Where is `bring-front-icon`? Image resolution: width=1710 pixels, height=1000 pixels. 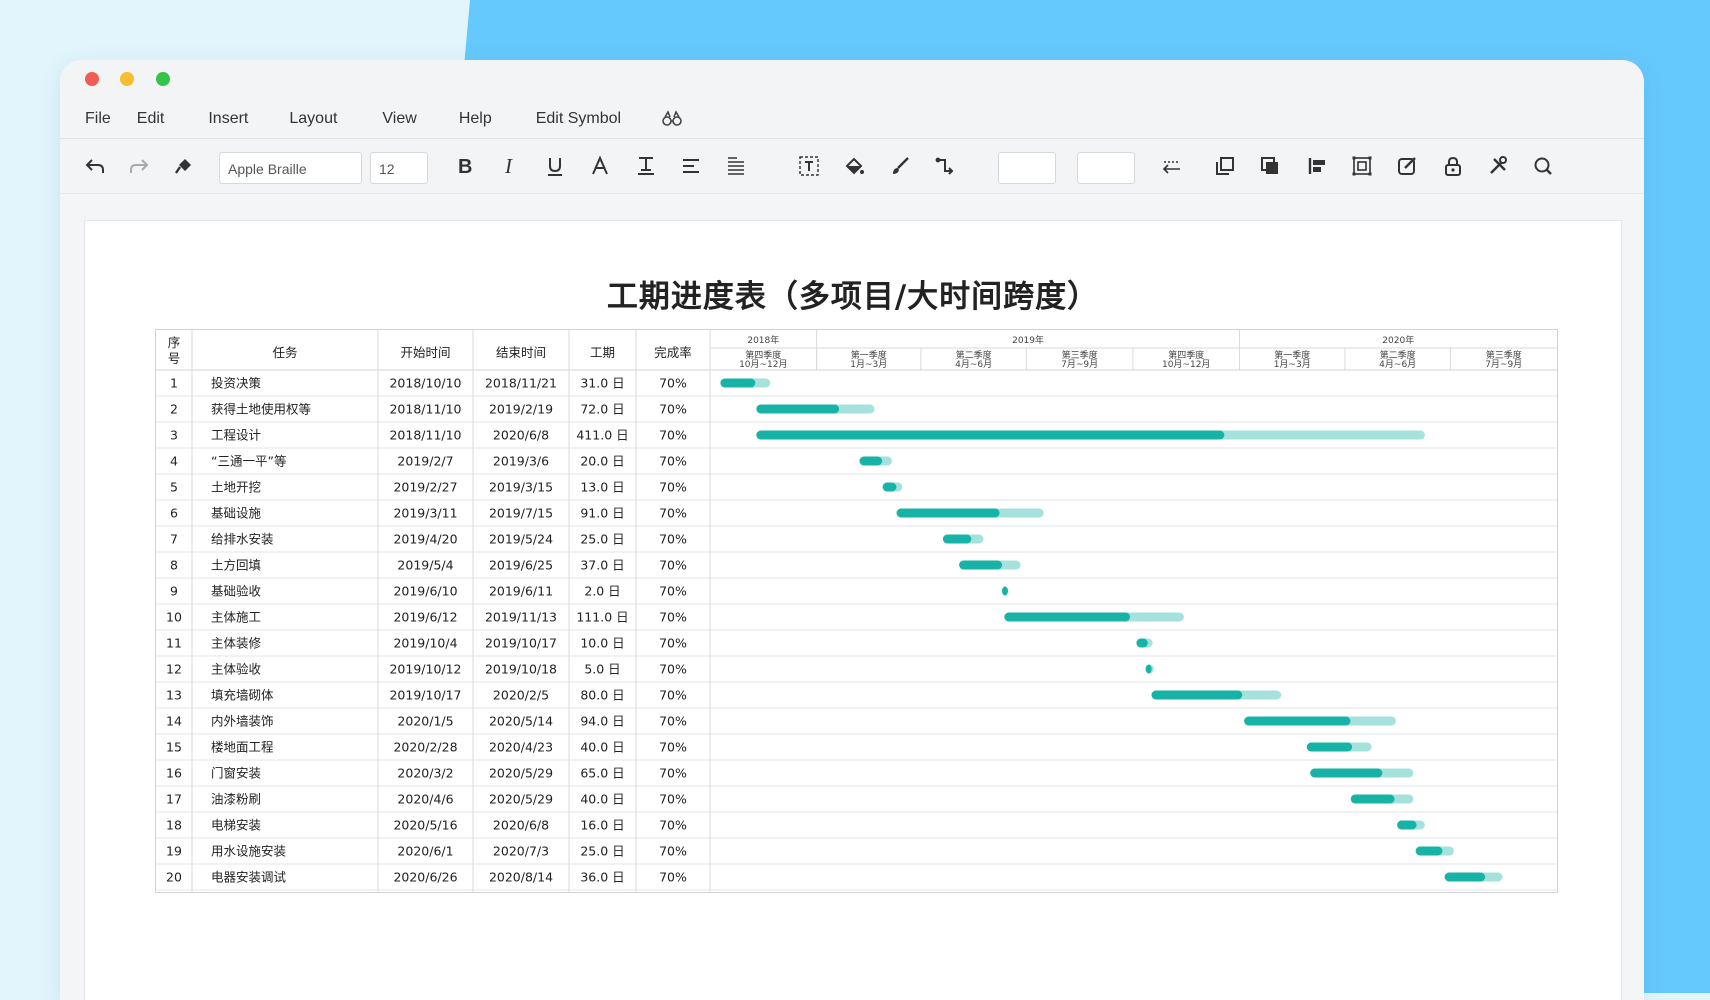 bring-front-icon is located at coordinates (1225, 166).